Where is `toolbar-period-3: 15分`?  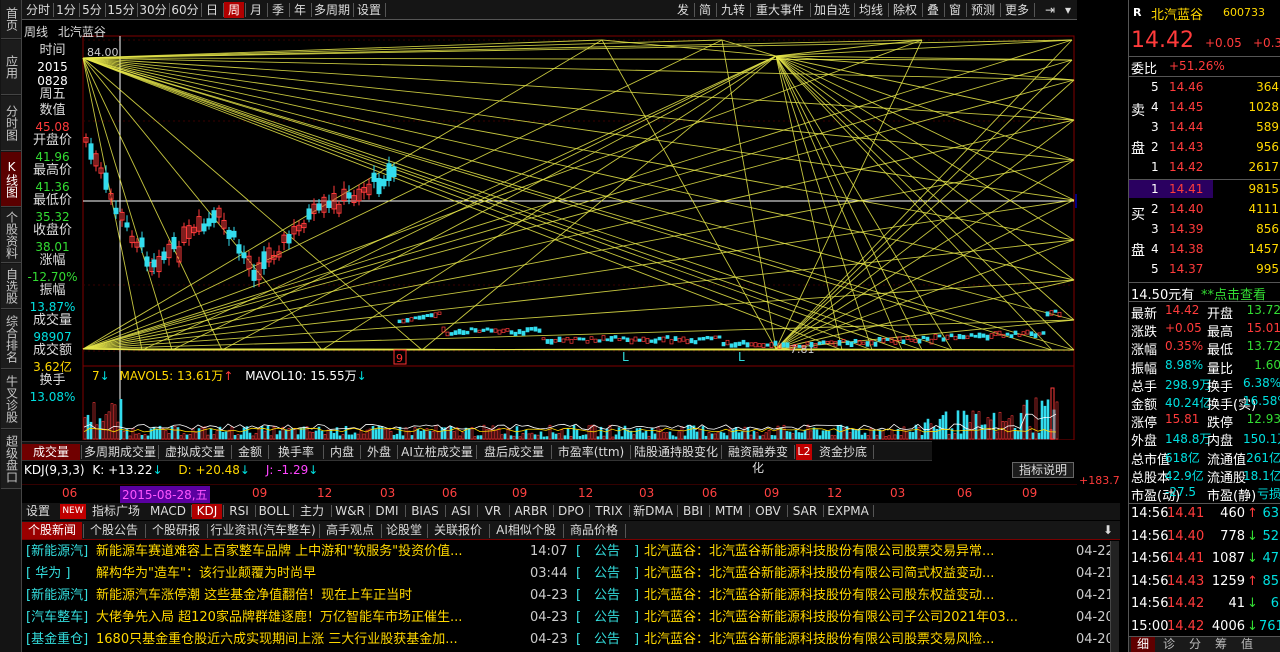
toolbar-period-3: 15分 is located at coordinates (121, 10).